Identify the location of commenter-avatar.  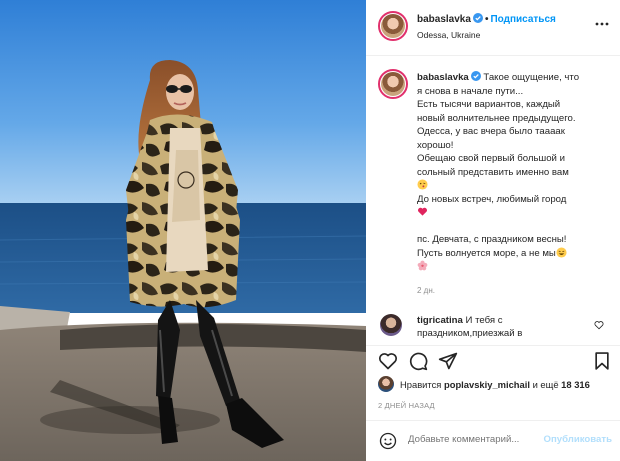
(391, 325).